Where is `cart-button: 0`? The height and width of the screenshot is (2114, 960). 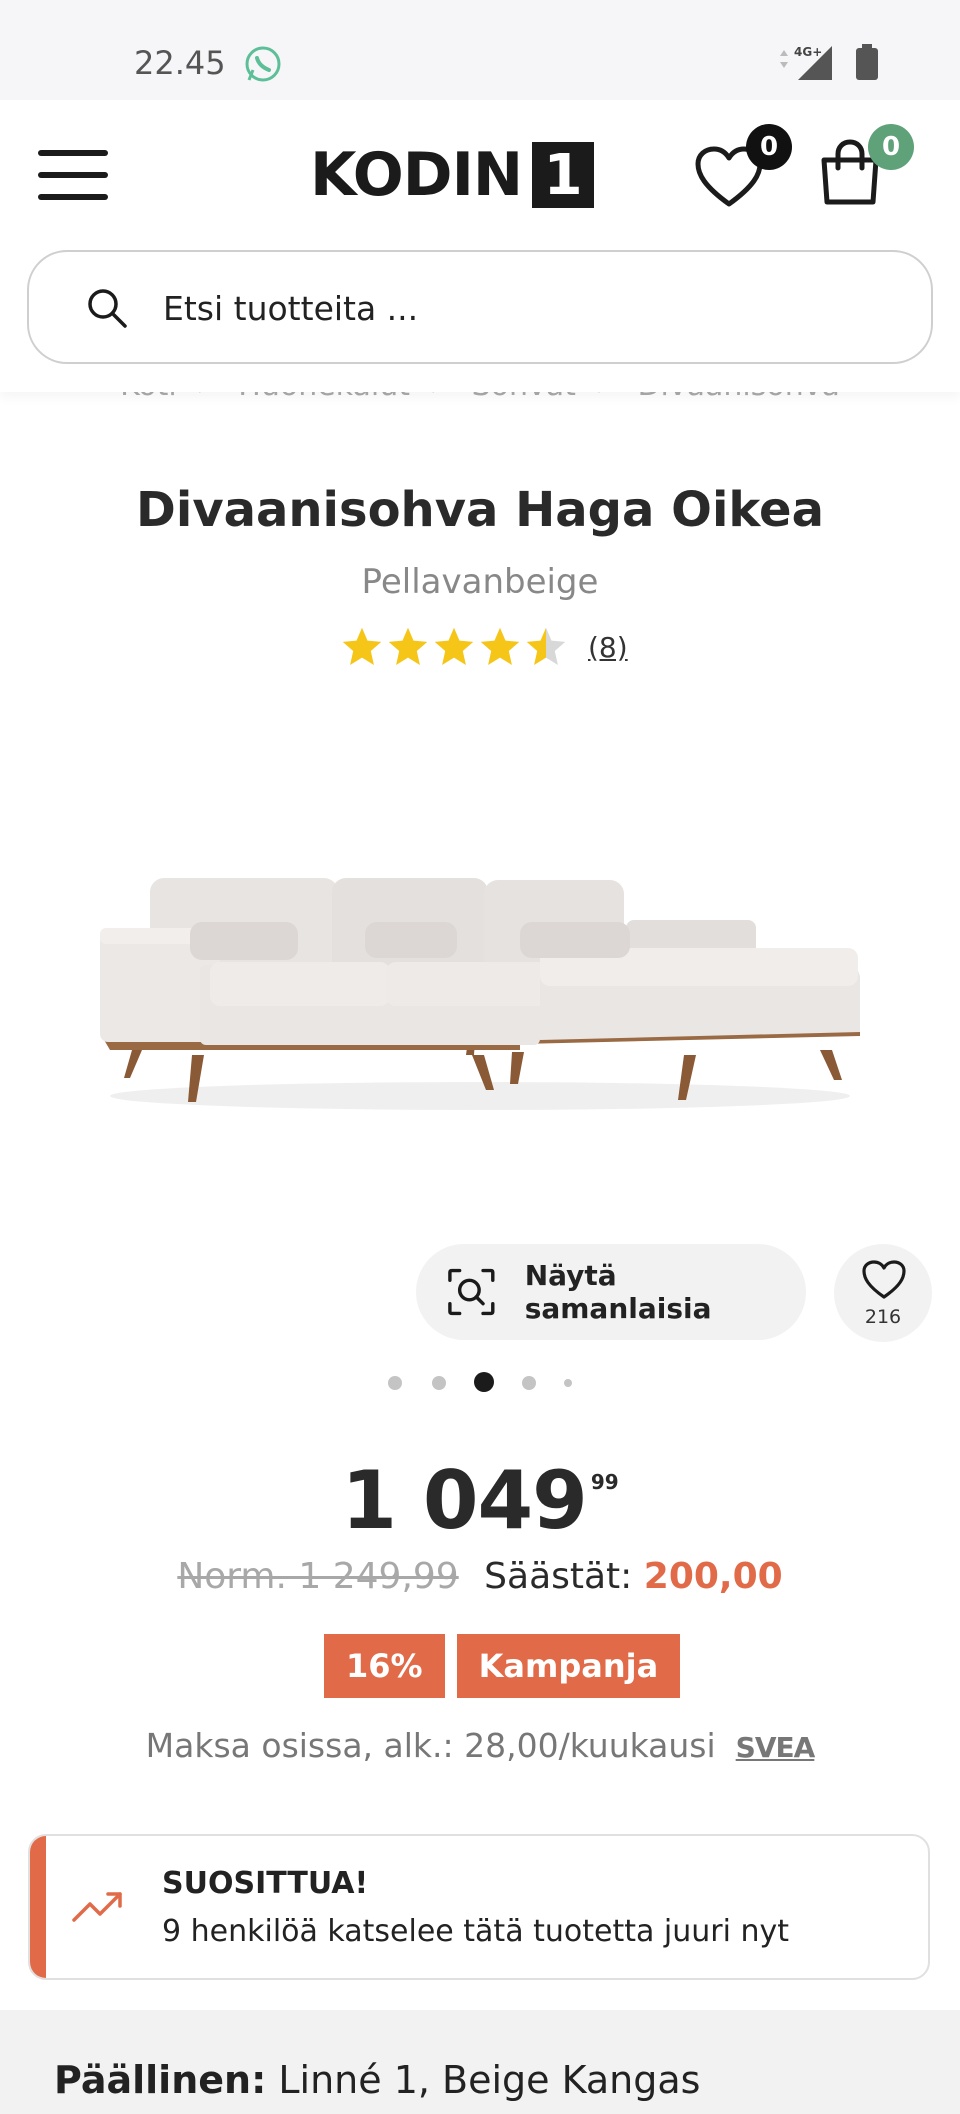 cart-button: 0 is located at coordinates (868, 170).